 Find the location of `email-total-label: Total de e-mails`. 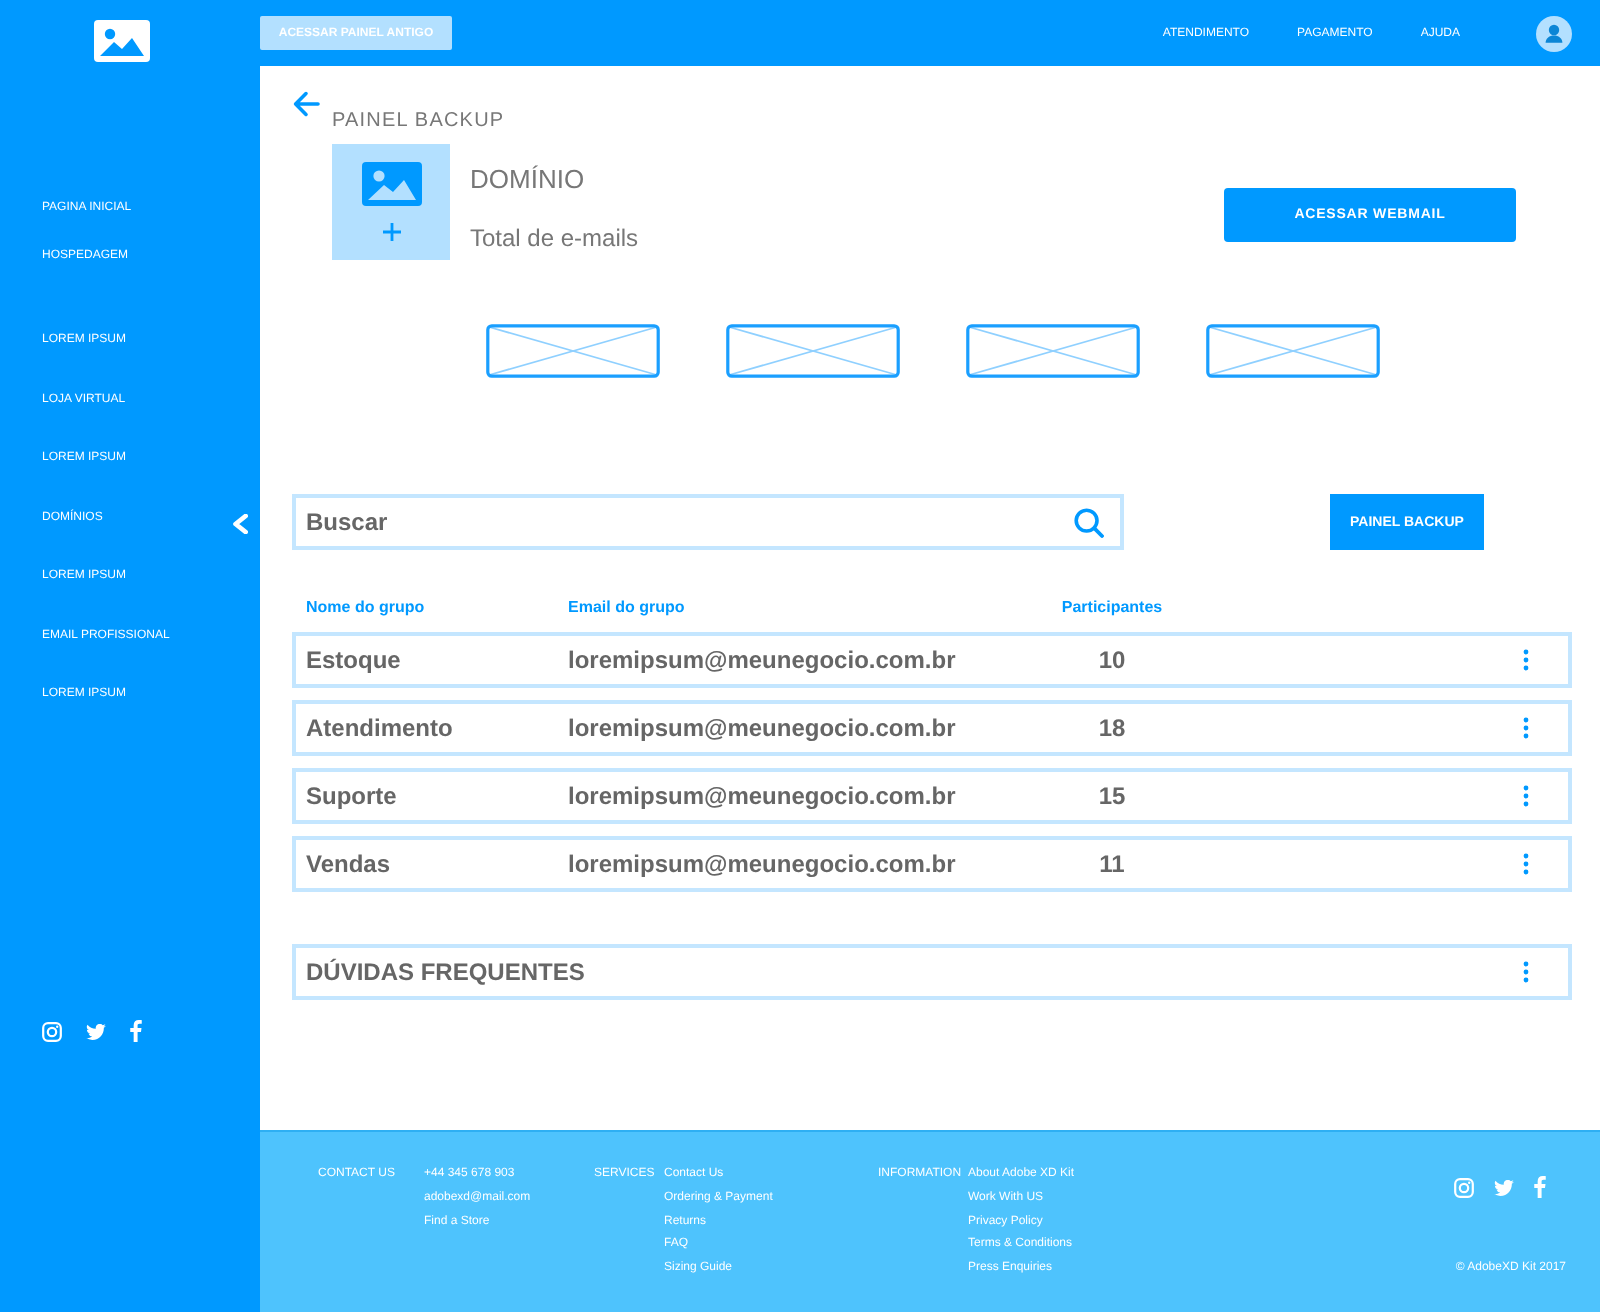

email-total-label: Total de e-mails is located at coordinates (554, 238).